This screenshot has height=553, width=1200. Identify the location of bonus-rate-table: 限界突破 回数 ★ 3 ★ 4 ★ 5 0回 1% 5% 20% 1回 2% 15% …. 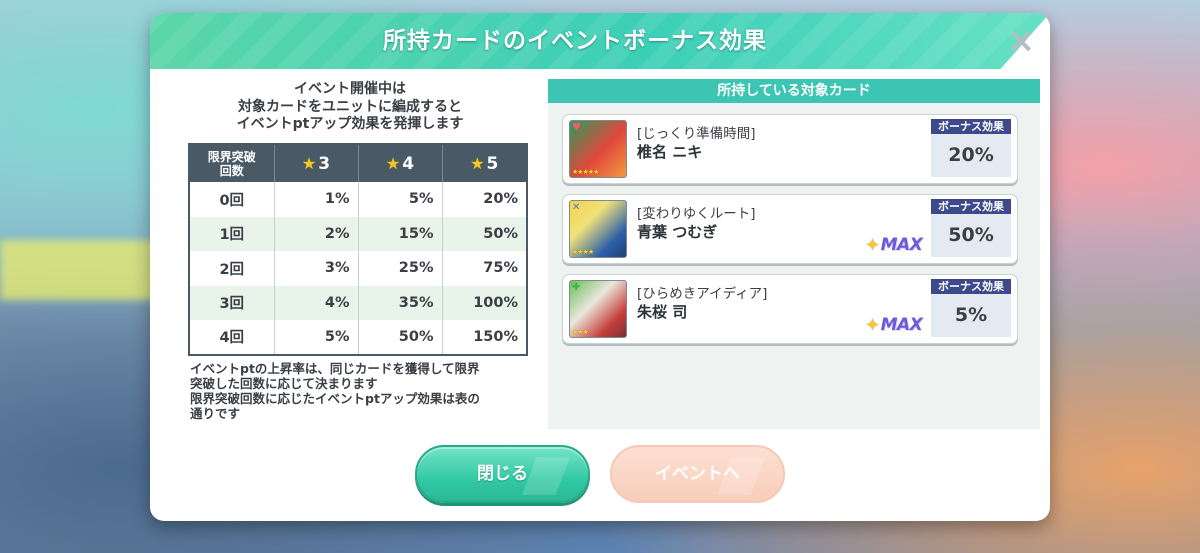
(358, 249).